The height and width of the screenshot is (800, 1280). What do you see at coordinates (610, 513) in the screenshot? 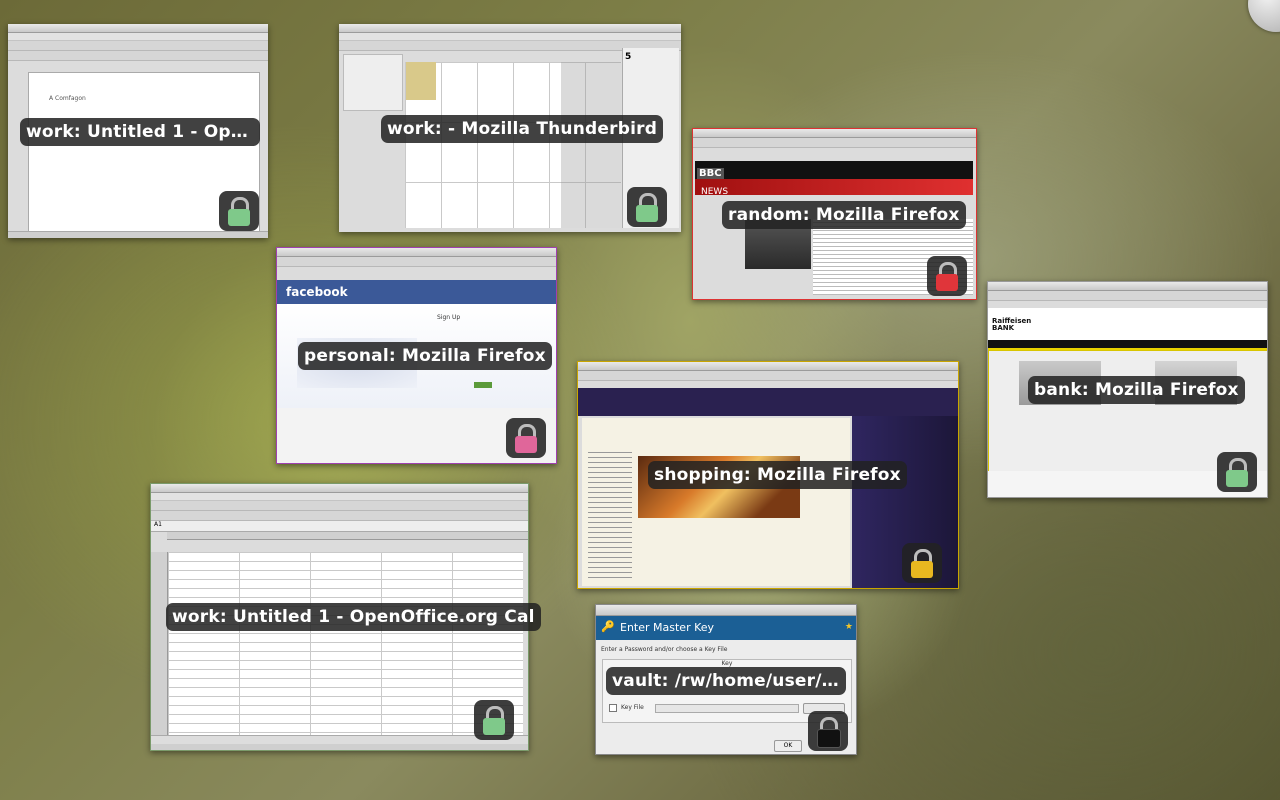
I see `shop-sidebar-nav` at bounding box center [610, 513].